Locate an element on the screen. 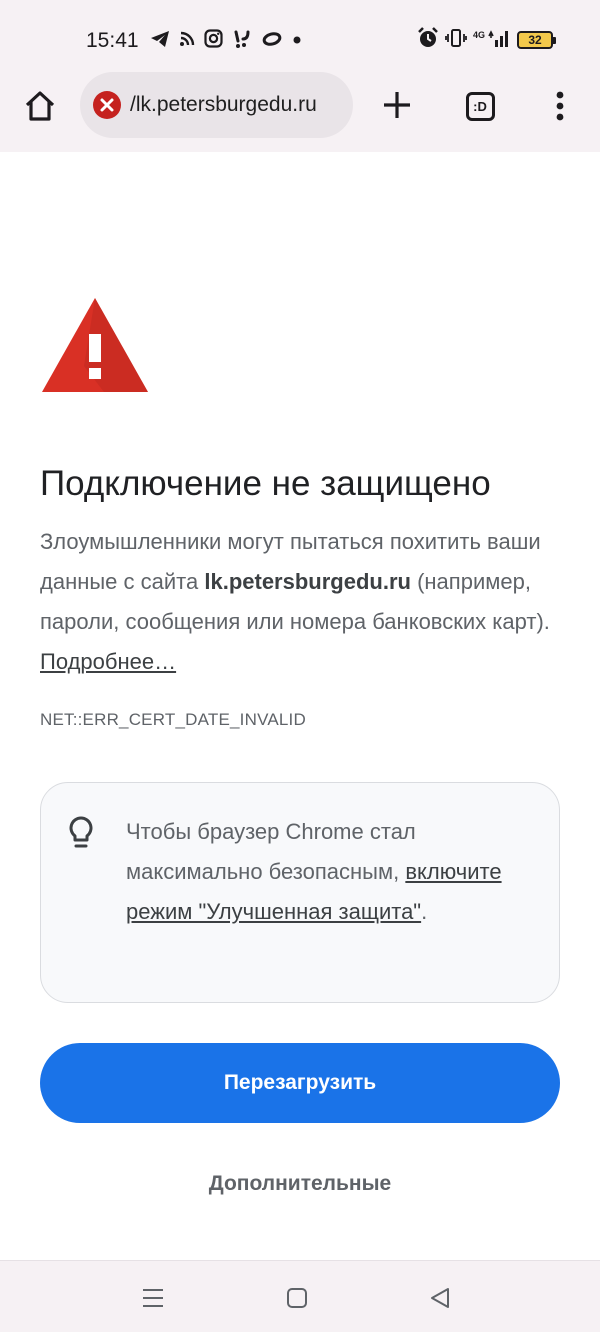 The width and height of the screenshot is (600, 1332). domain-name: lk.petersburgedu.ru is located at coordinates (307, 581).